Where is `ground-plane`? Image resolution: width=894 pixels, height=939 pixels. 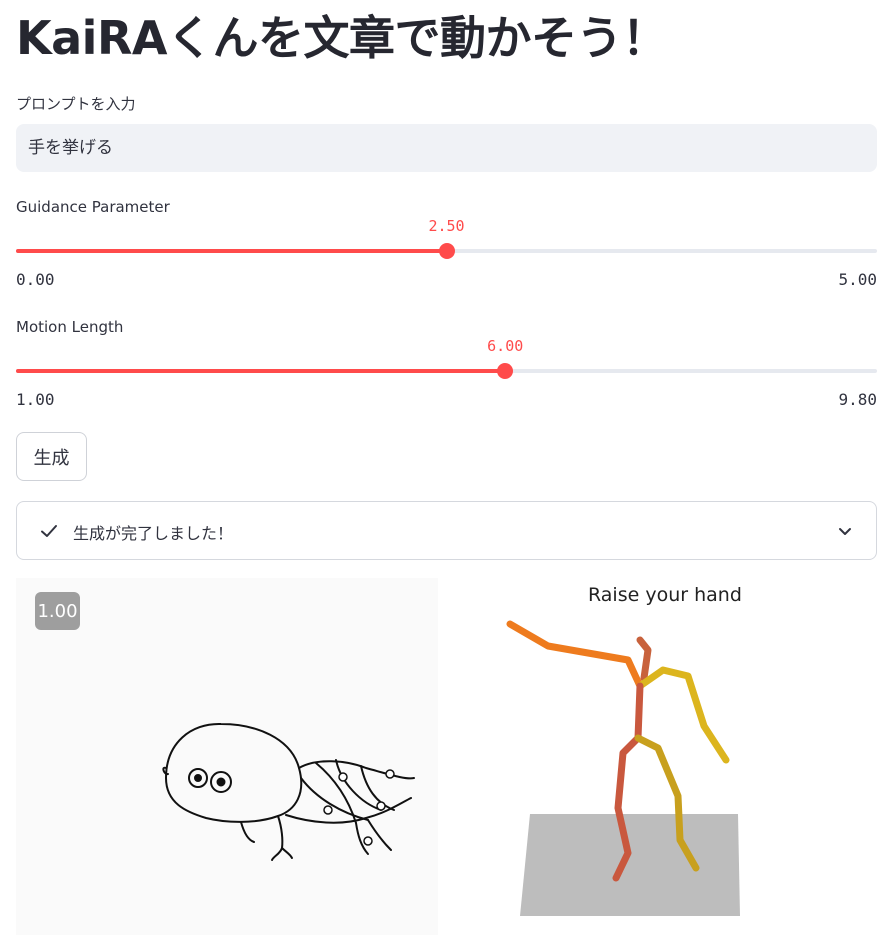
ground-plane is located at coordinates (630, 865).